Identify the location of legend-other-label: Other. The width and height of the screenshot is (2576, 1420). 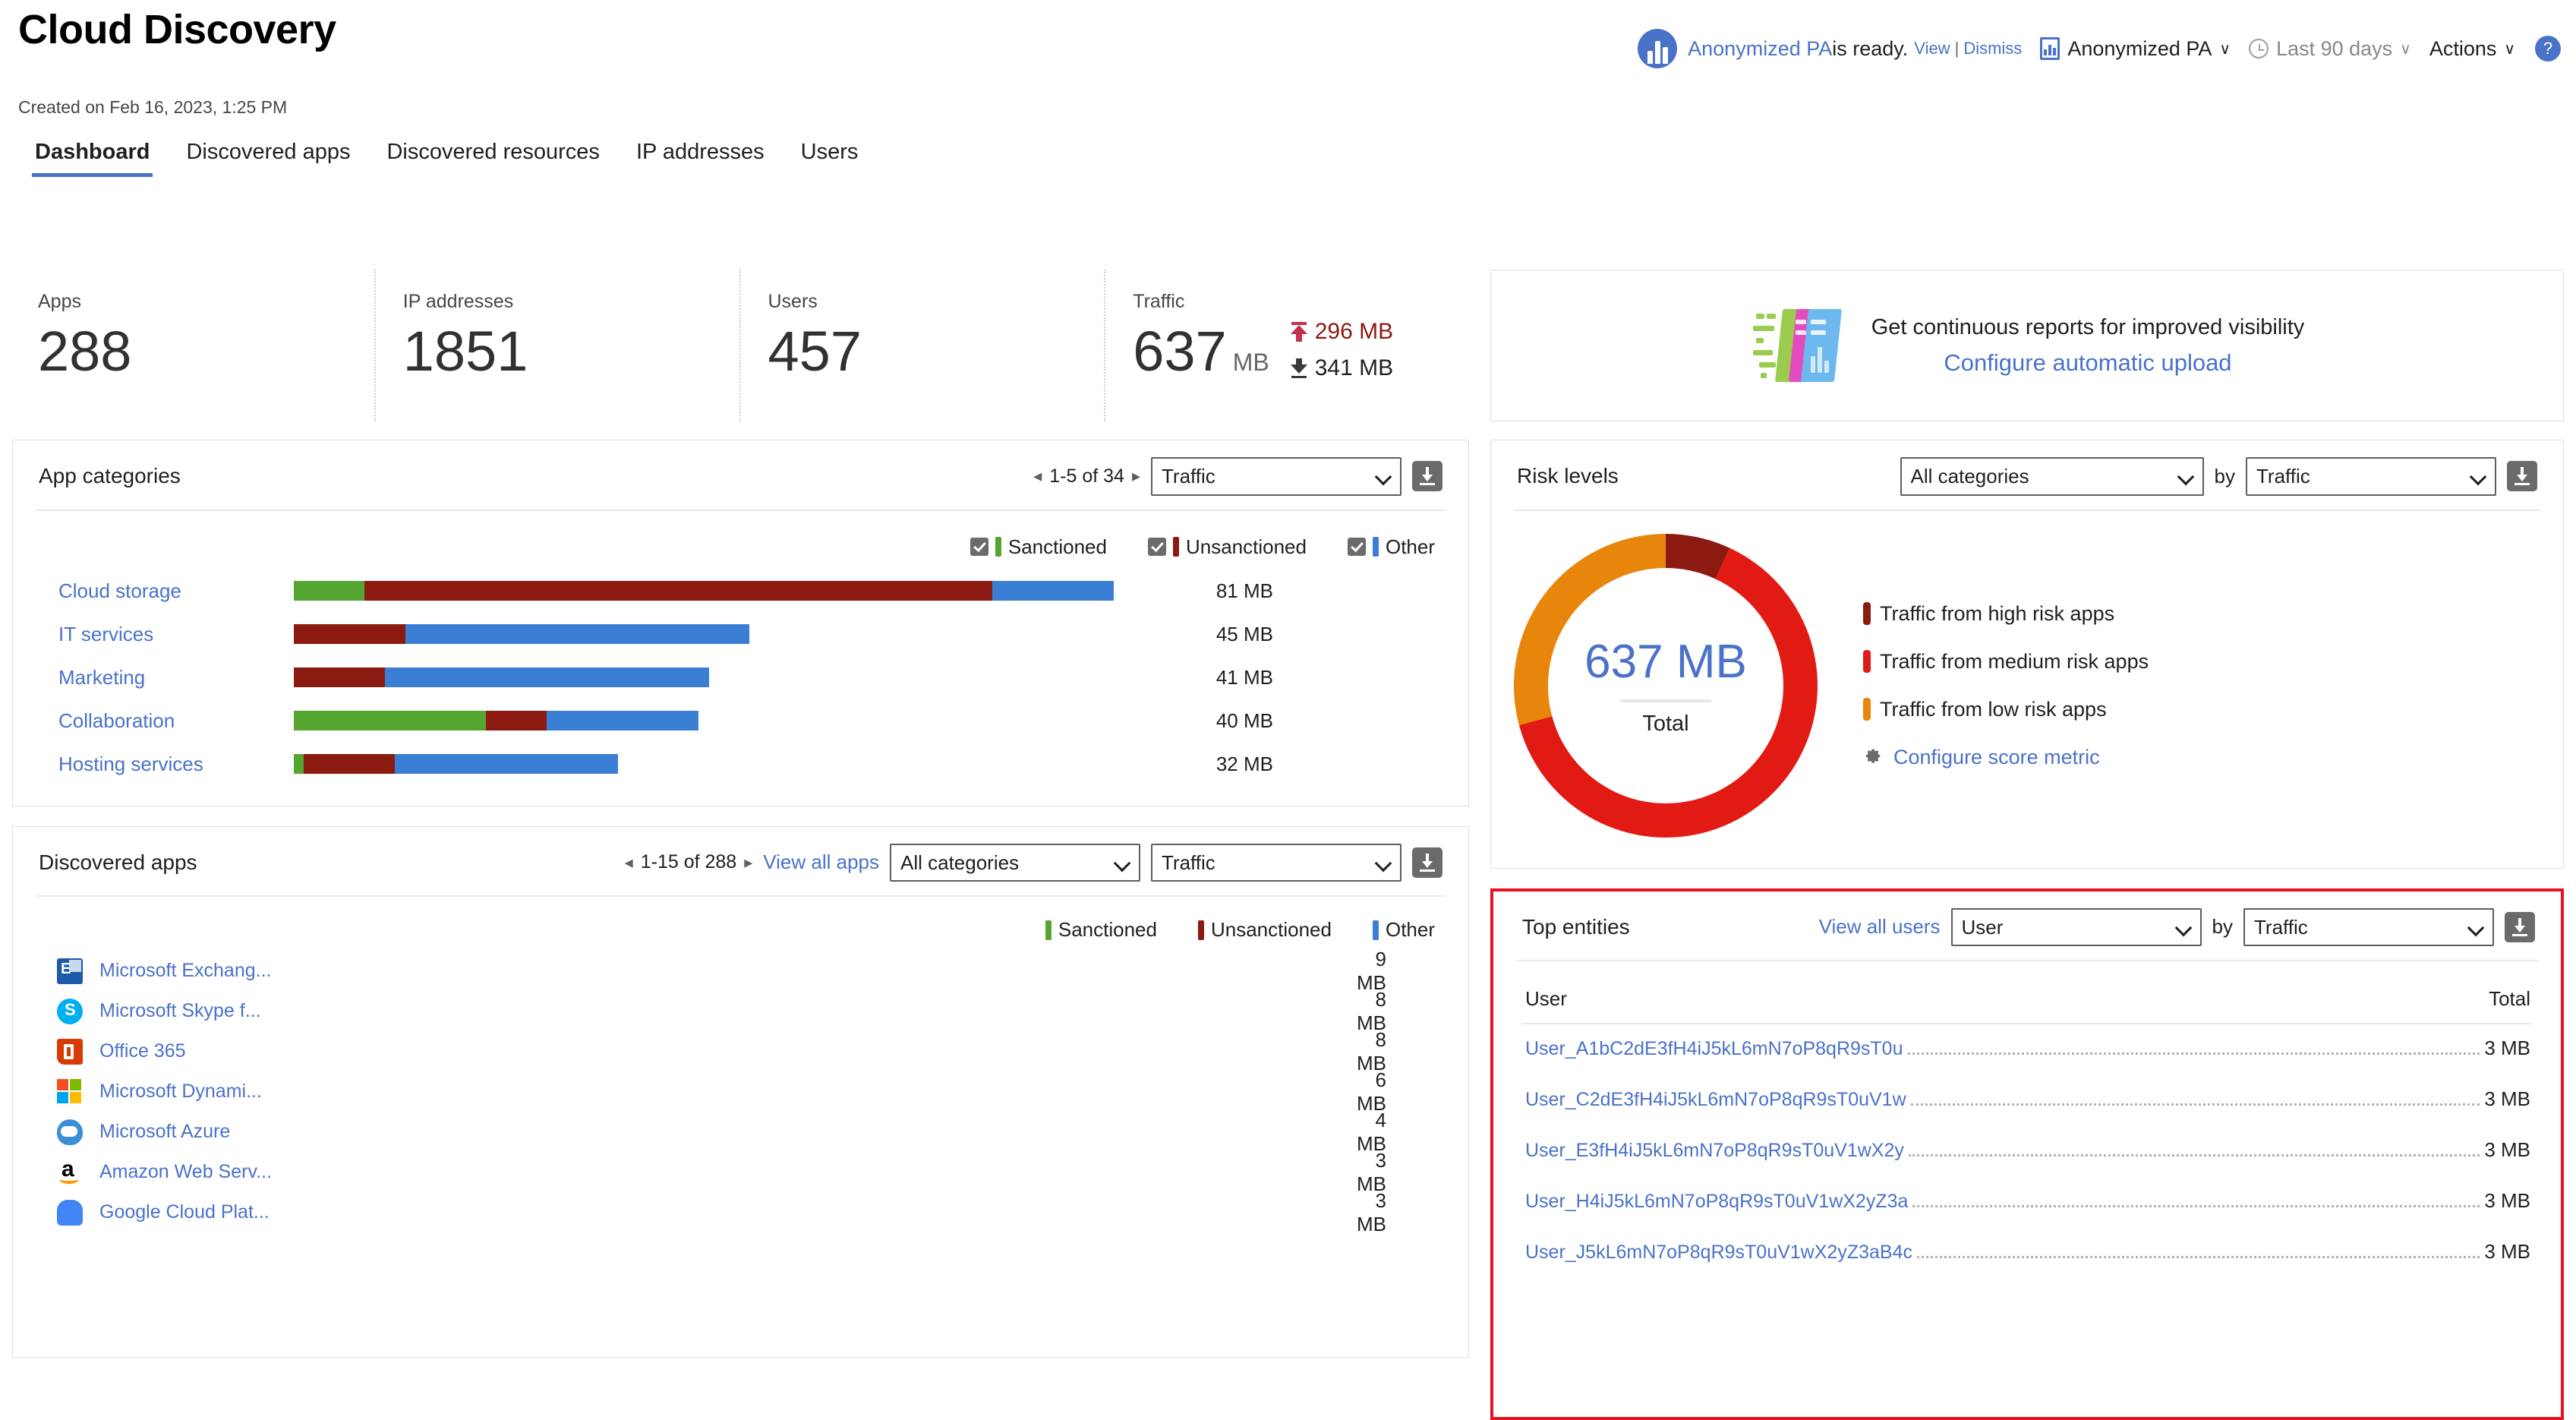
(1410, 930).